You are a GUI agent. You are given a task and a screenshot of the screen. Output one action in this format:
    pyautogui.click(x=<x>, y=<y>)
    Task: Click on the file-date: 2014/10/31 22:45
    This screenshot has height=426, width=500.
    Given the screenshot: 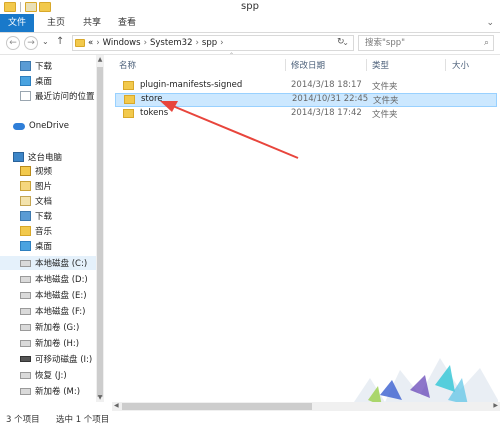 What is the action you would take?
    pyautogui.click(x=330, y=99)
    